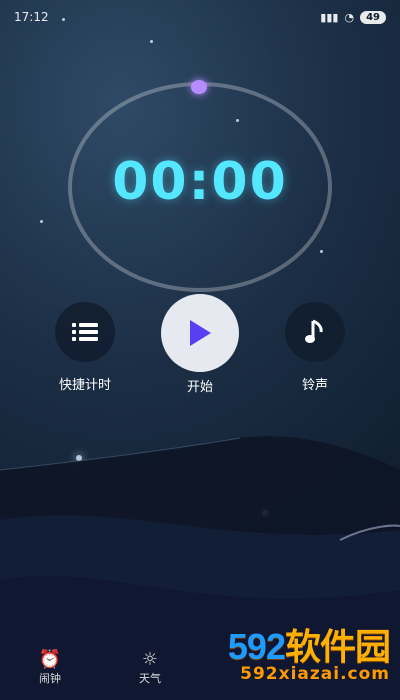 This screenshot has width=400, height=700. I want to click on play-button, so click(200, 333).